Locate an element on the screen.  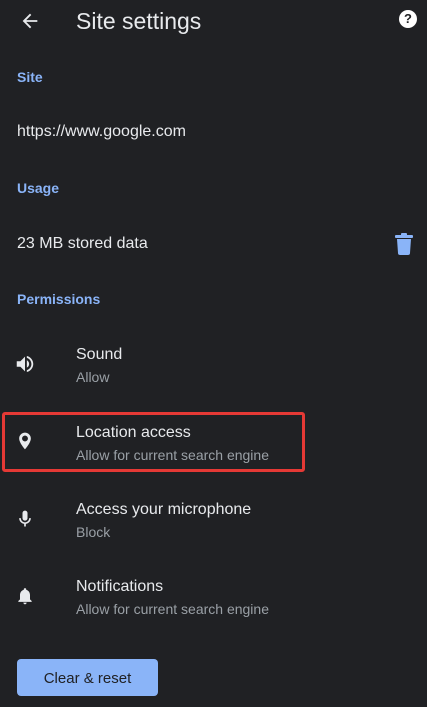
section-header-site: Site is located at coordinates (30, 77).